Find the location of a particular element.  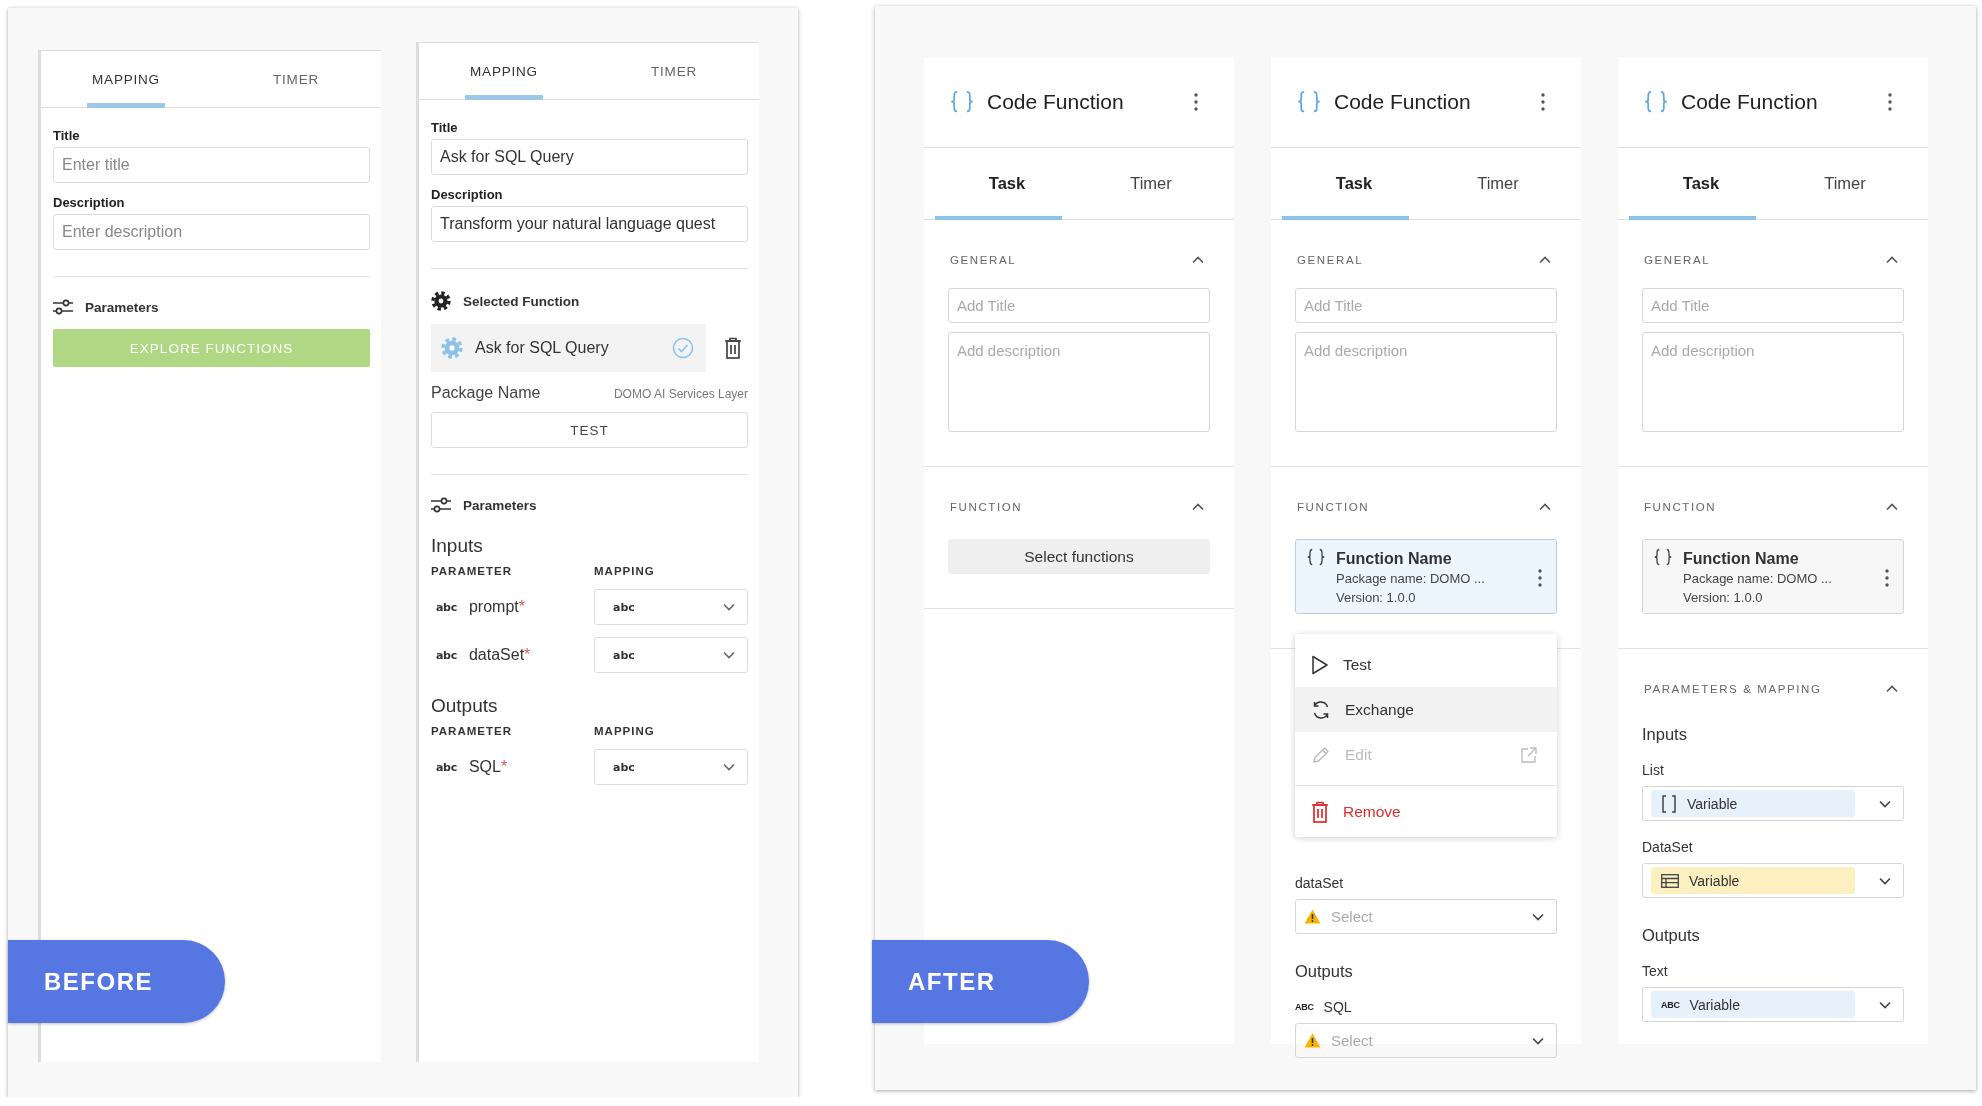

section-heading: GENERAL is located at coordinates (1330, 260).